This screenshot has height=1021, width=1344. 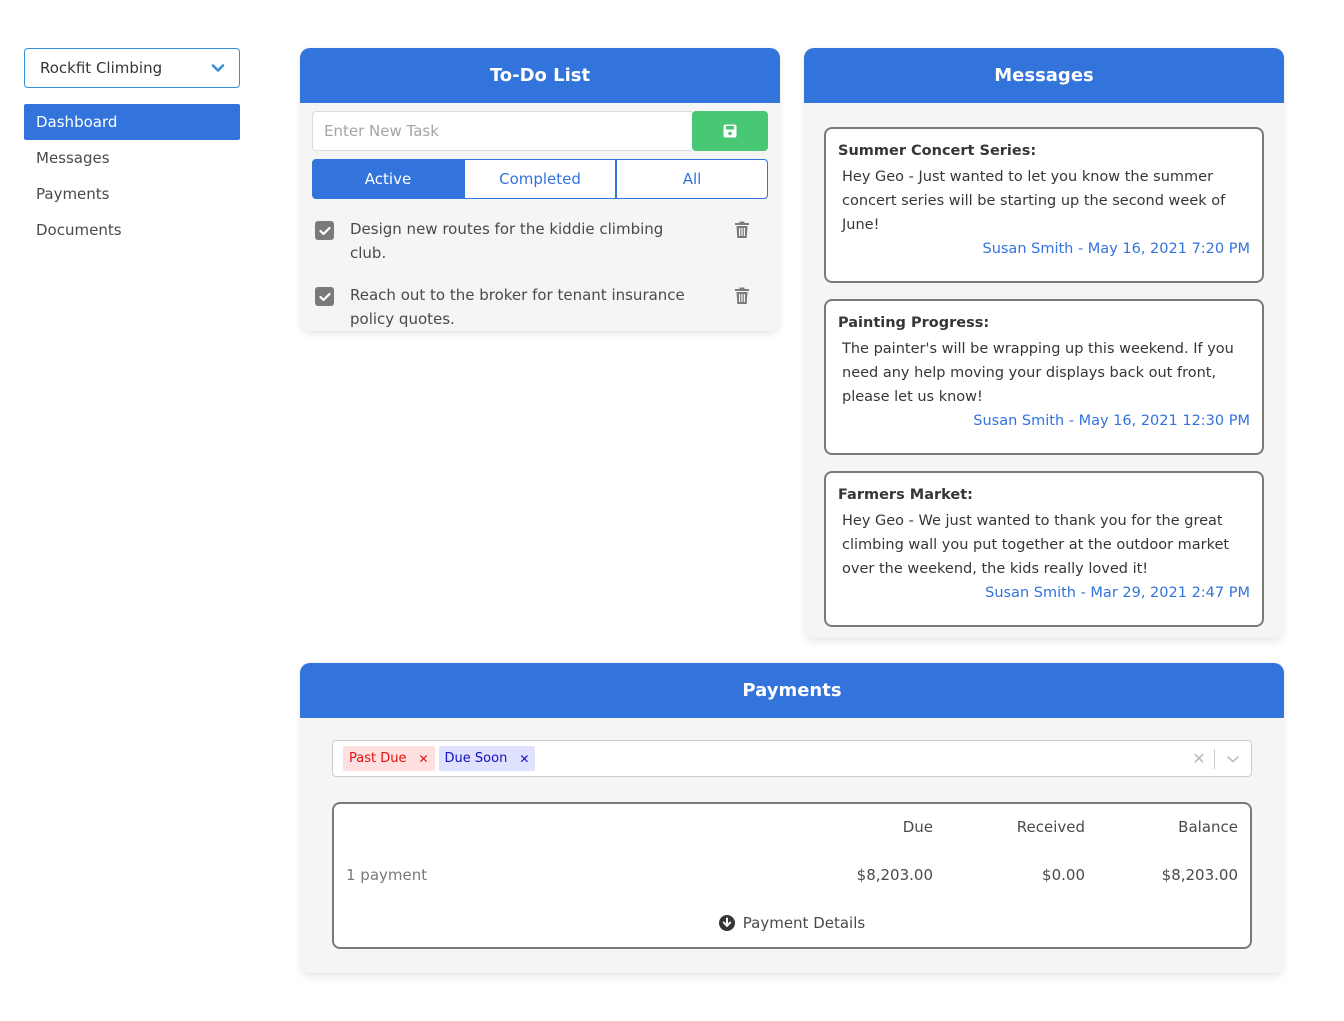 I want to click on new-task-row, so click(x=540, y=131).